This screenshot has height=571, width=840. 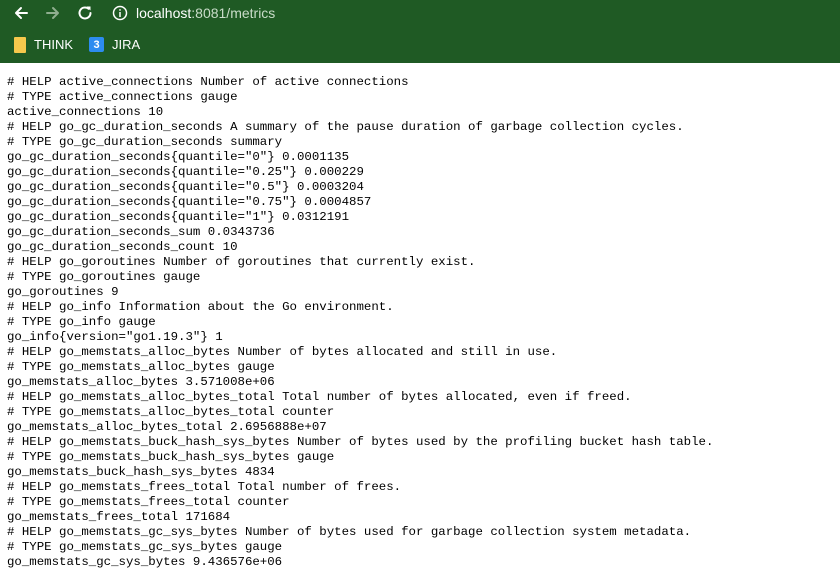 What do you see at coordinates (145, 547) in the screenshot?
I see `type-comment-line: # TYPE go_memstats_gc_sys_bytes gauge` at bounding box center [145, 547].